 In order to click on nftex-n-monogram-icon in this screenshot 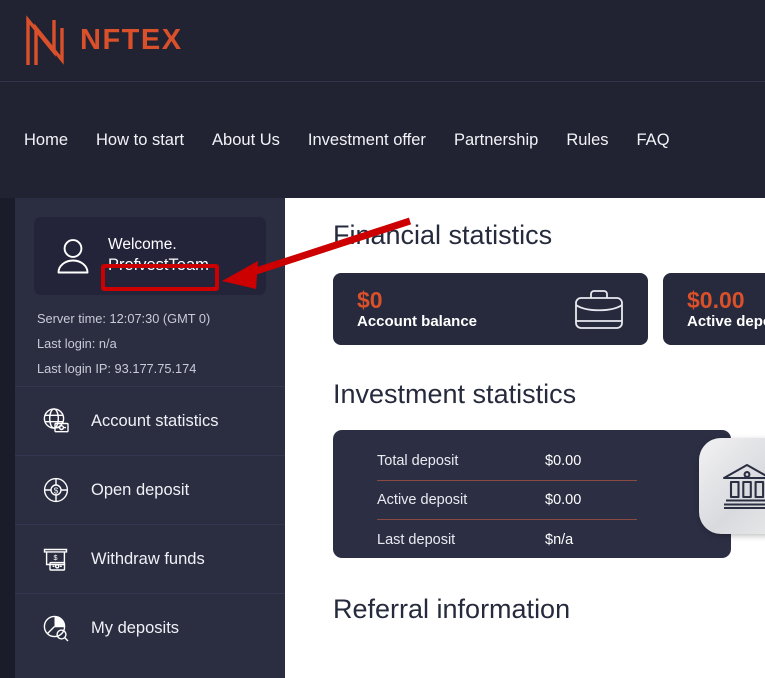, I will do `click(45, 40)`.